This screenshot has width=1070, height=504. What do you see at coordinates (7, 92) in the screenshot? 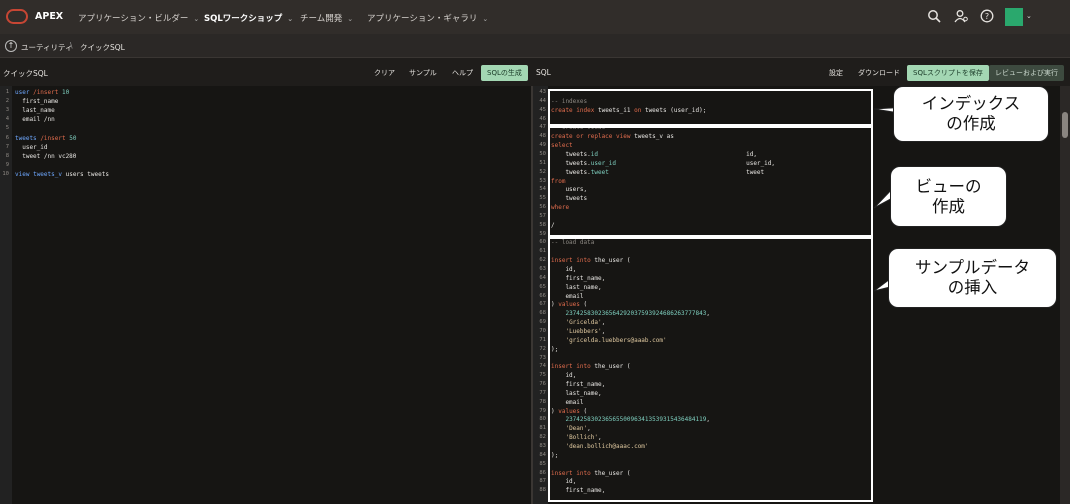
I see `line-number: 1` at bounding box center [7, 92].